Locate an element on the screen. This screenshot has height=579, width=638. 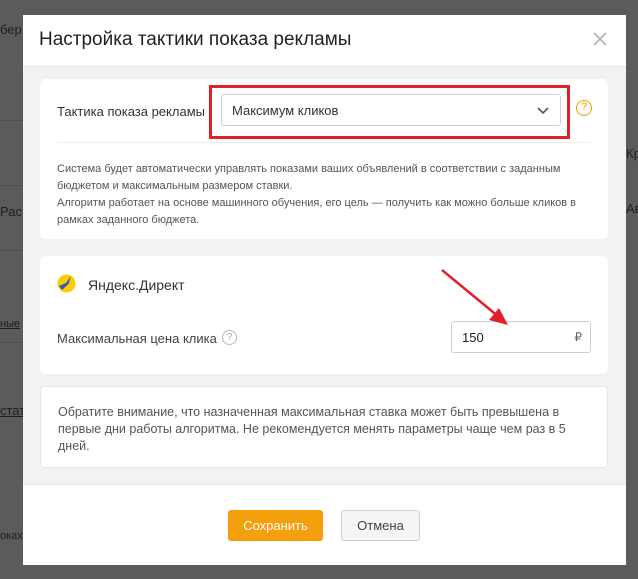
bg-fragment: оках is located at coordinates (11, 536).